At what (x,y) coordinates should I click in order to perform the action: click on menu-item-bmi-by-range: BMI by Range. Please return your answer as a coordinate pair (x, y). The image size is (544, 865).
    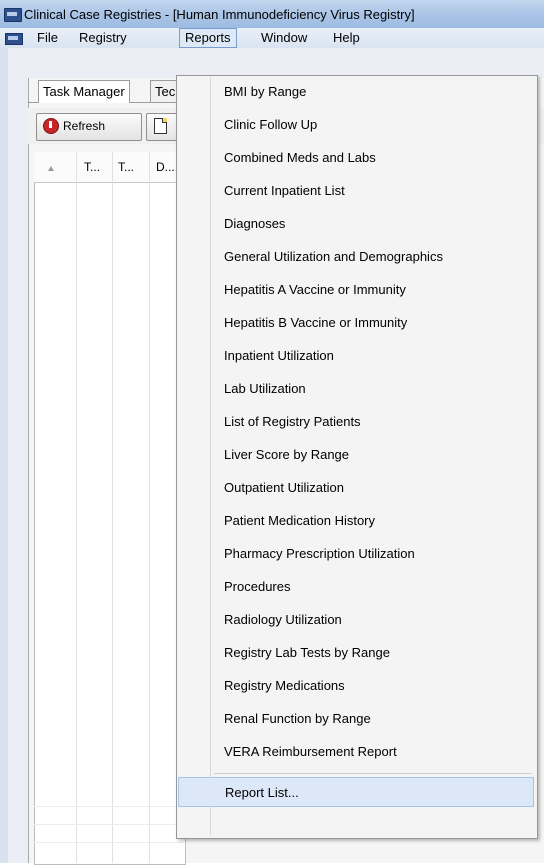
    Looking at the image, I should click on (356, 92).